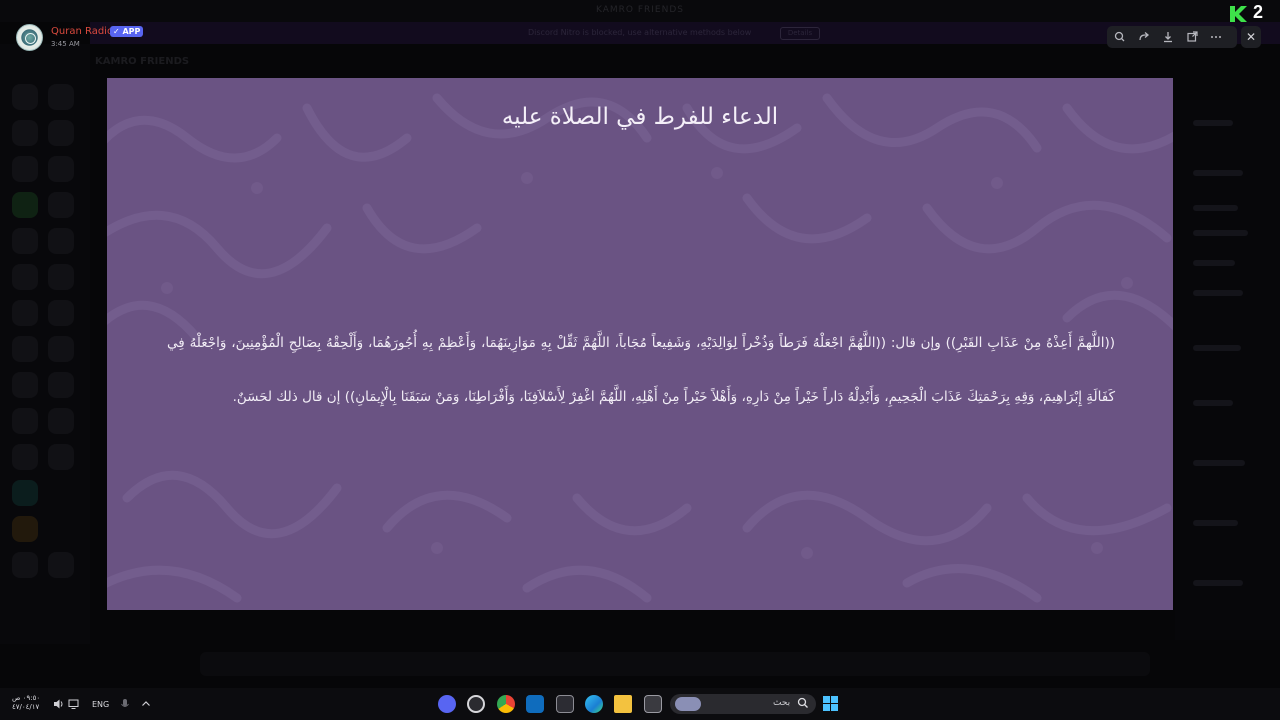 Image resolution: width=1280 pixels, height=720 pixels. What do you see at coordinates (782, 703) in the screenshot?
I see `search-placeholder: بحث` at bounding box center [782, 703].